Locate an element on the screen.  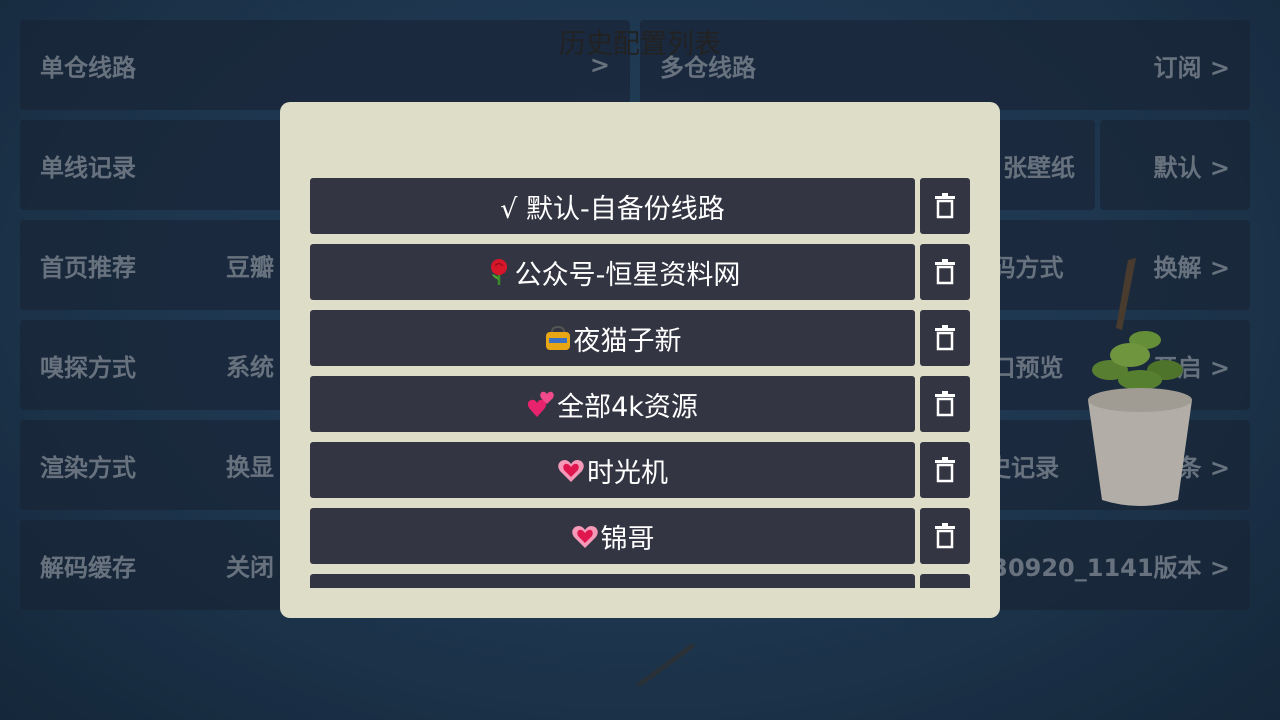
config-item-button: 全部4k资源 is located at coordinates (612, 404).